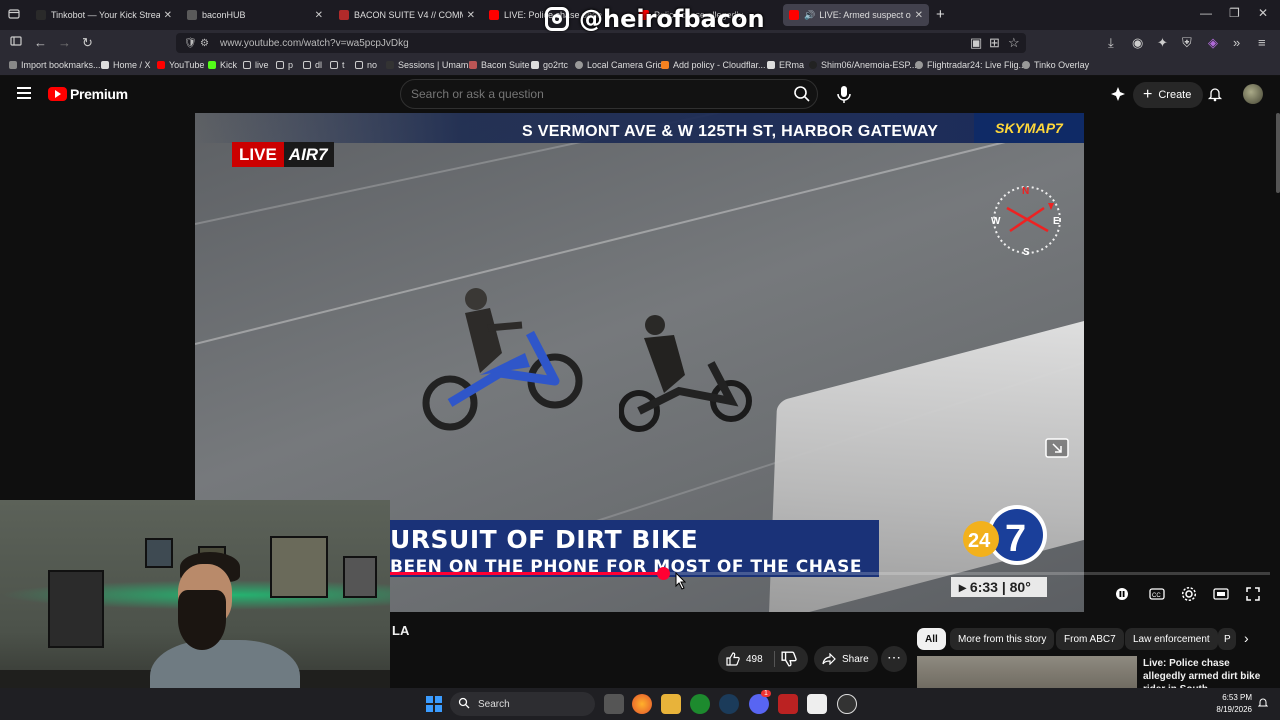  What do you see at coordinates (663, 573) in the screenshot?
I see `scrubber-handle` at bounding box center [663, 573].